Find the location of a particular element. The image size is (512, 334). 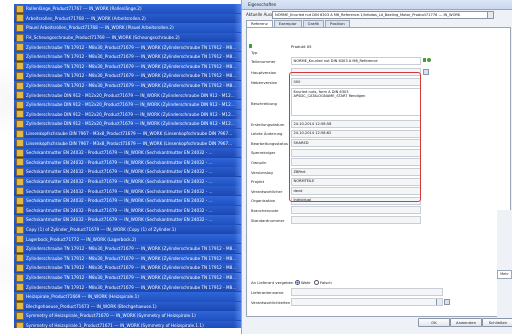

field-verantwortlichkeiten: Verantwortlichkeiten is located at coordinates (376, 302).